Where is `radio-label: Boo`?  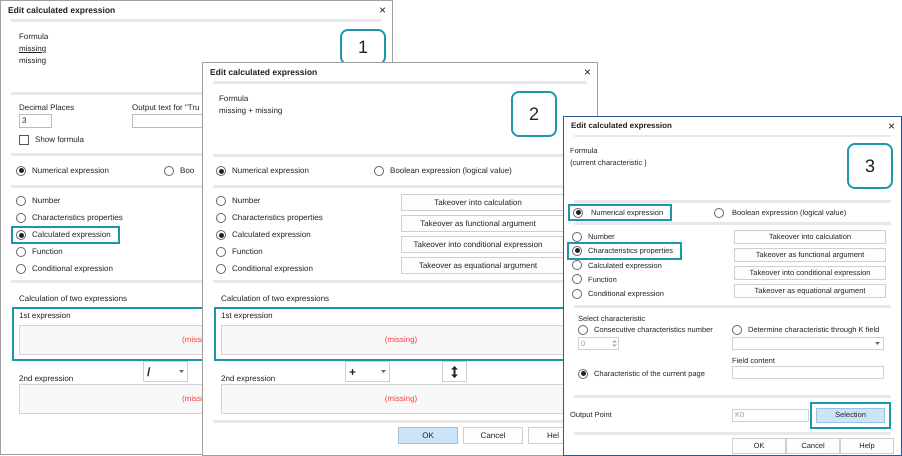
radio-label: Boo is located at coordinates (187, 170).